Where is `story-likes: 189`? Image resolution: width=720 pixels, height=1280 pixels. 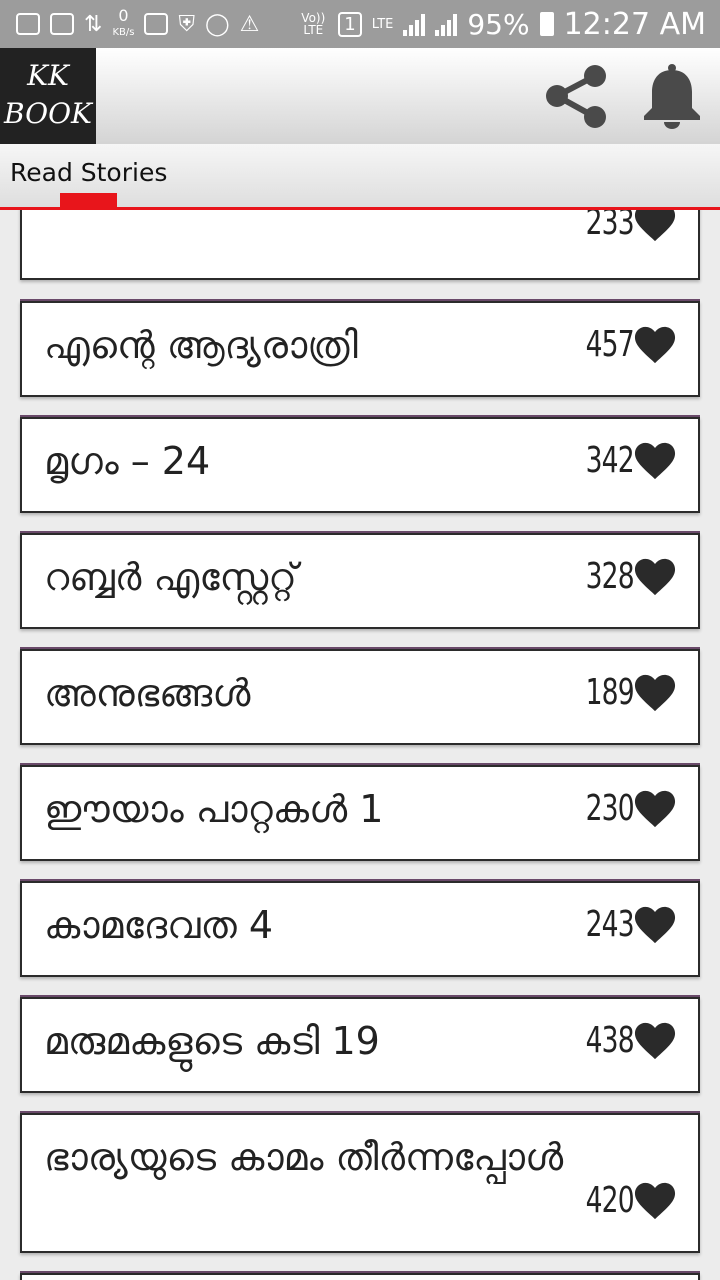
story-likes: 189 is located at coordinates (626, 692).